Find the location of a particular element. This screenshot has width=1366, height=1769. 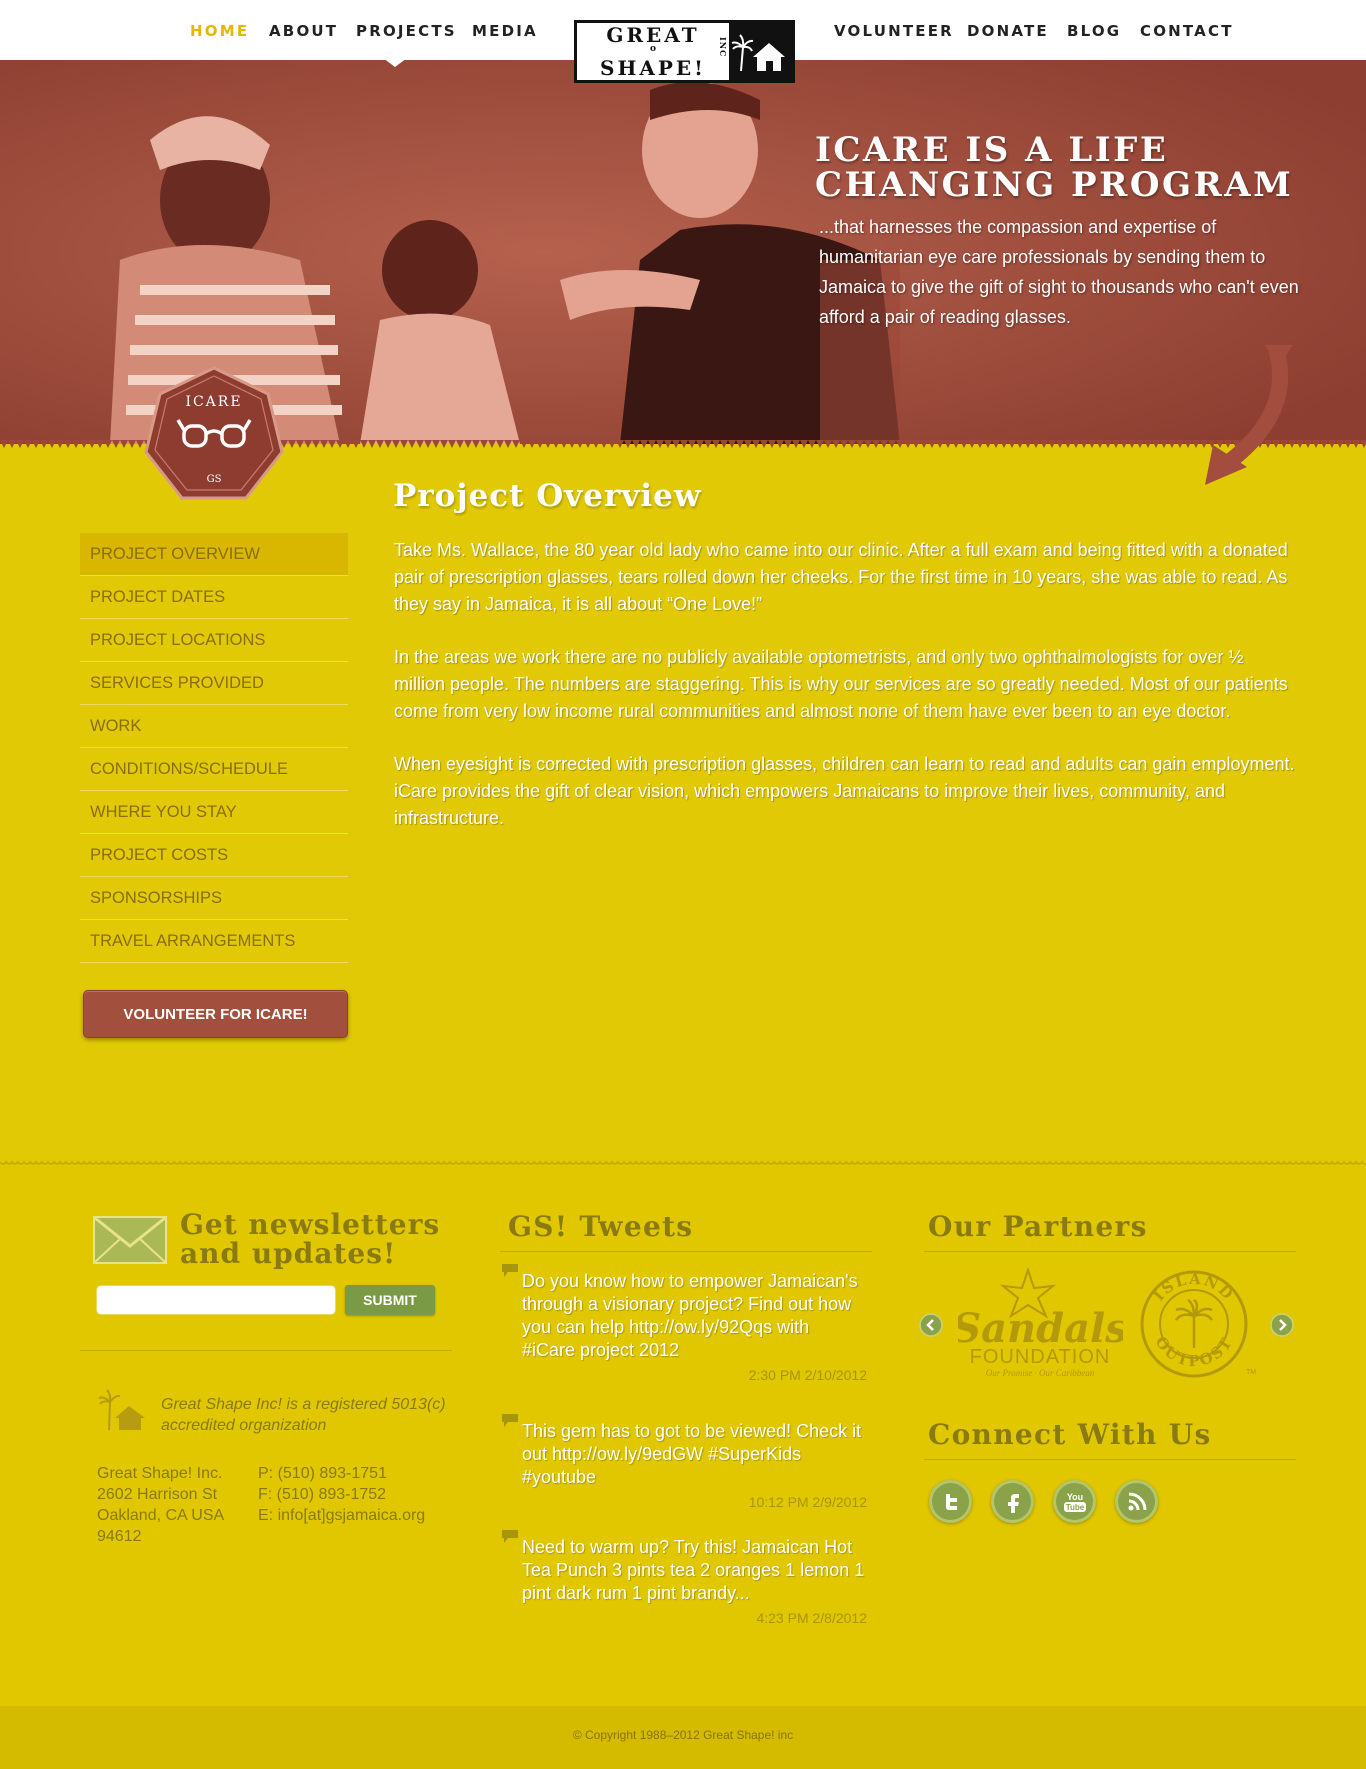

island-outpost-logo: ISLAND OUTPOST TM is located at coordinates (1198, 1326).